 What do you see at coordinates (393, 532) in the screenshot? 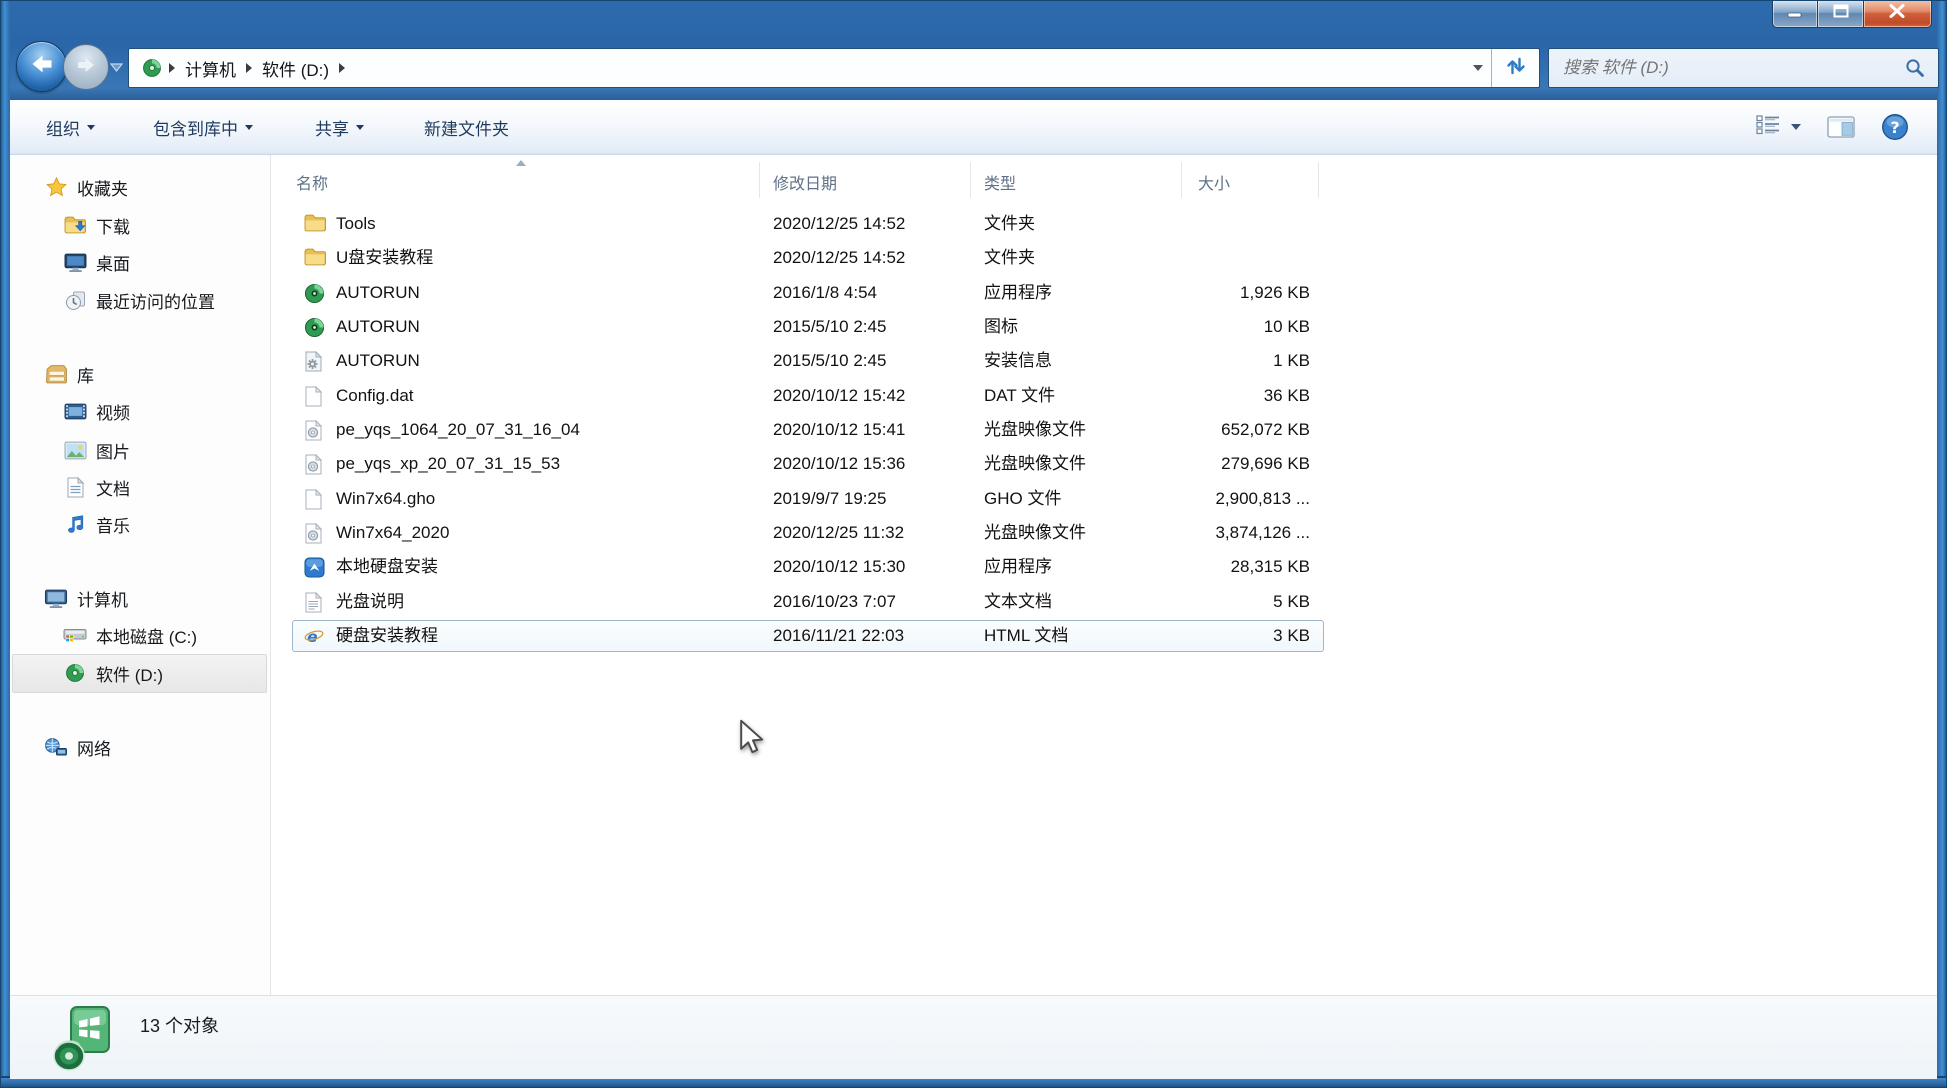
I see `file-name: Win7x64_2020` at bounding box center [393, 532].